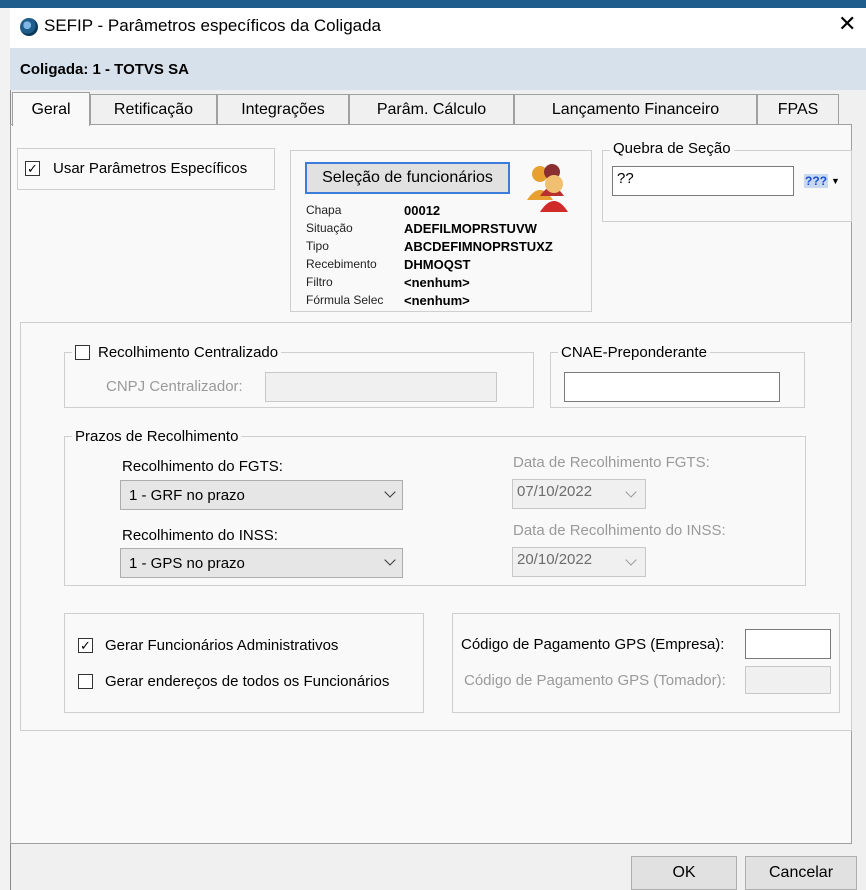  I want to click on ok-label: OK, so click(684, 872).